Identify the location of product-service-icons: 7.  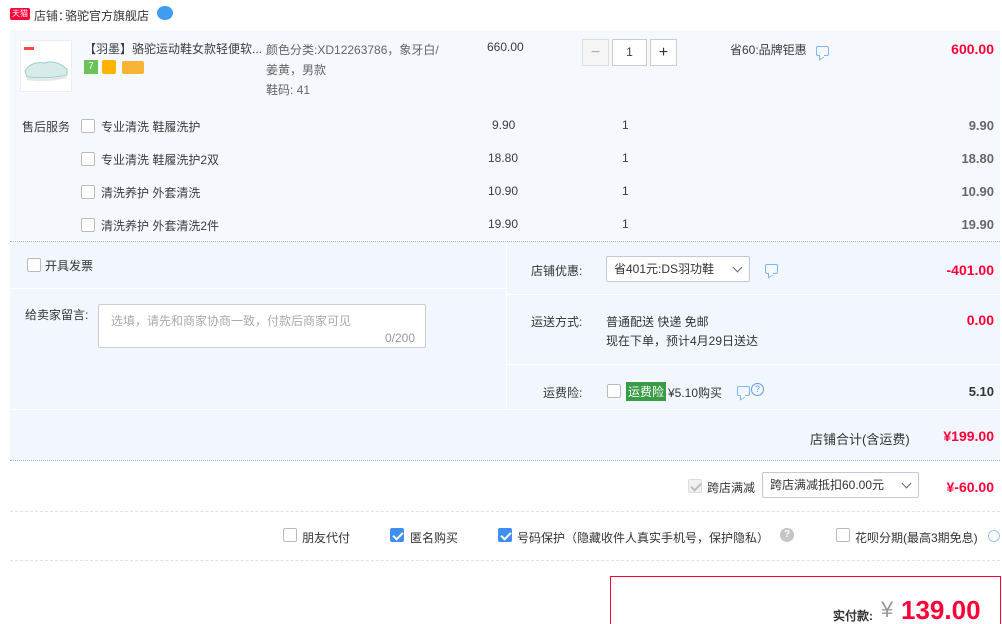
(119, 68).